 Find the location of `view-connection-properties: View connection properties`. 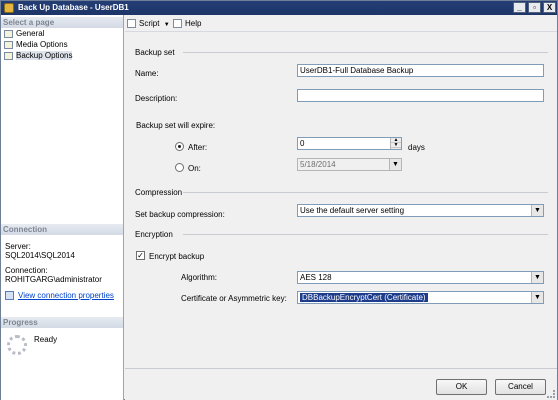

view-connection-properties: View connection properties is located at coordinates (59, 295).